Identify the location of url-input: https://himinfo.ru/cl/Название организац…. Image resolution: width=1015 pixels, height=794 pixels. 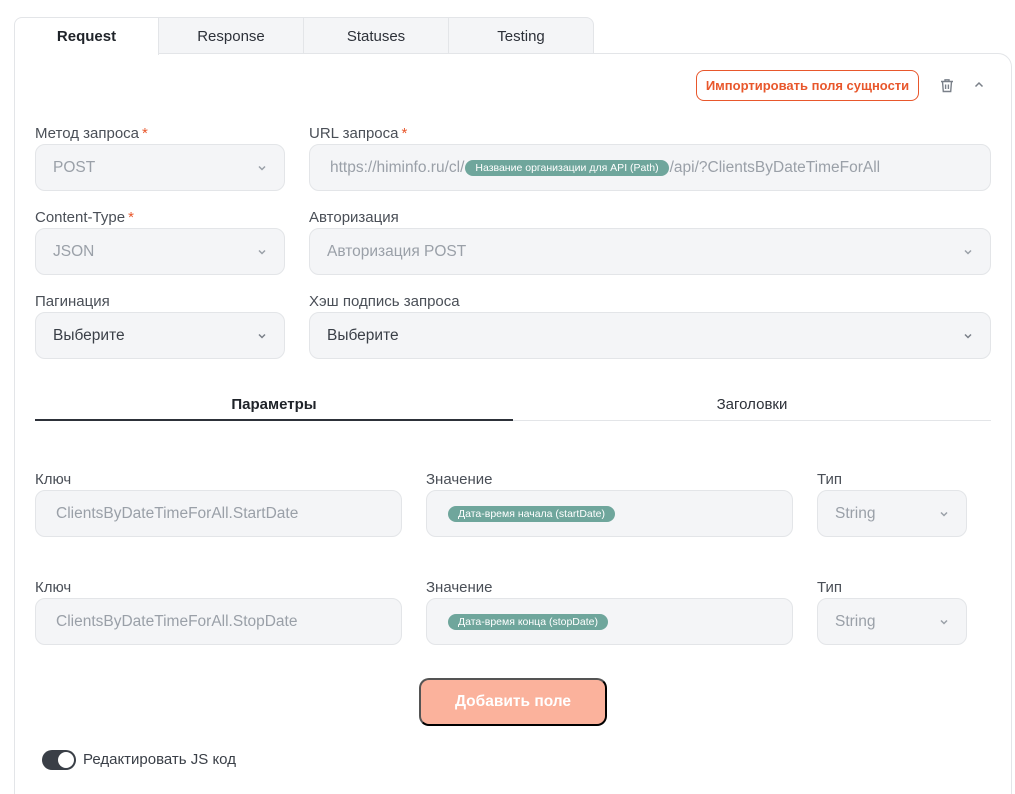
(650, 167).